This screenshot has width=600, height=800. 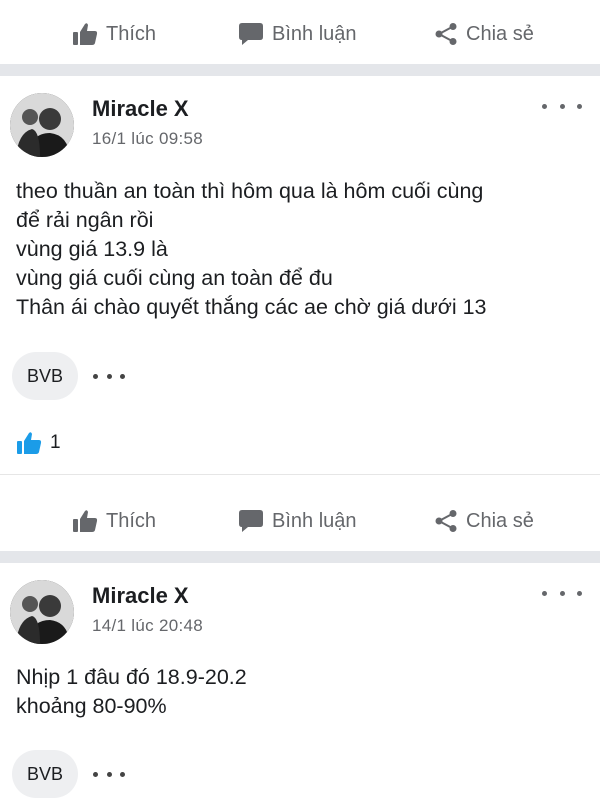 What do you see at coordinates (147, 139) in the screenshot?
I see `post-timestamp: 16/1 lúc 09:58` at bounding box center [147, 139].